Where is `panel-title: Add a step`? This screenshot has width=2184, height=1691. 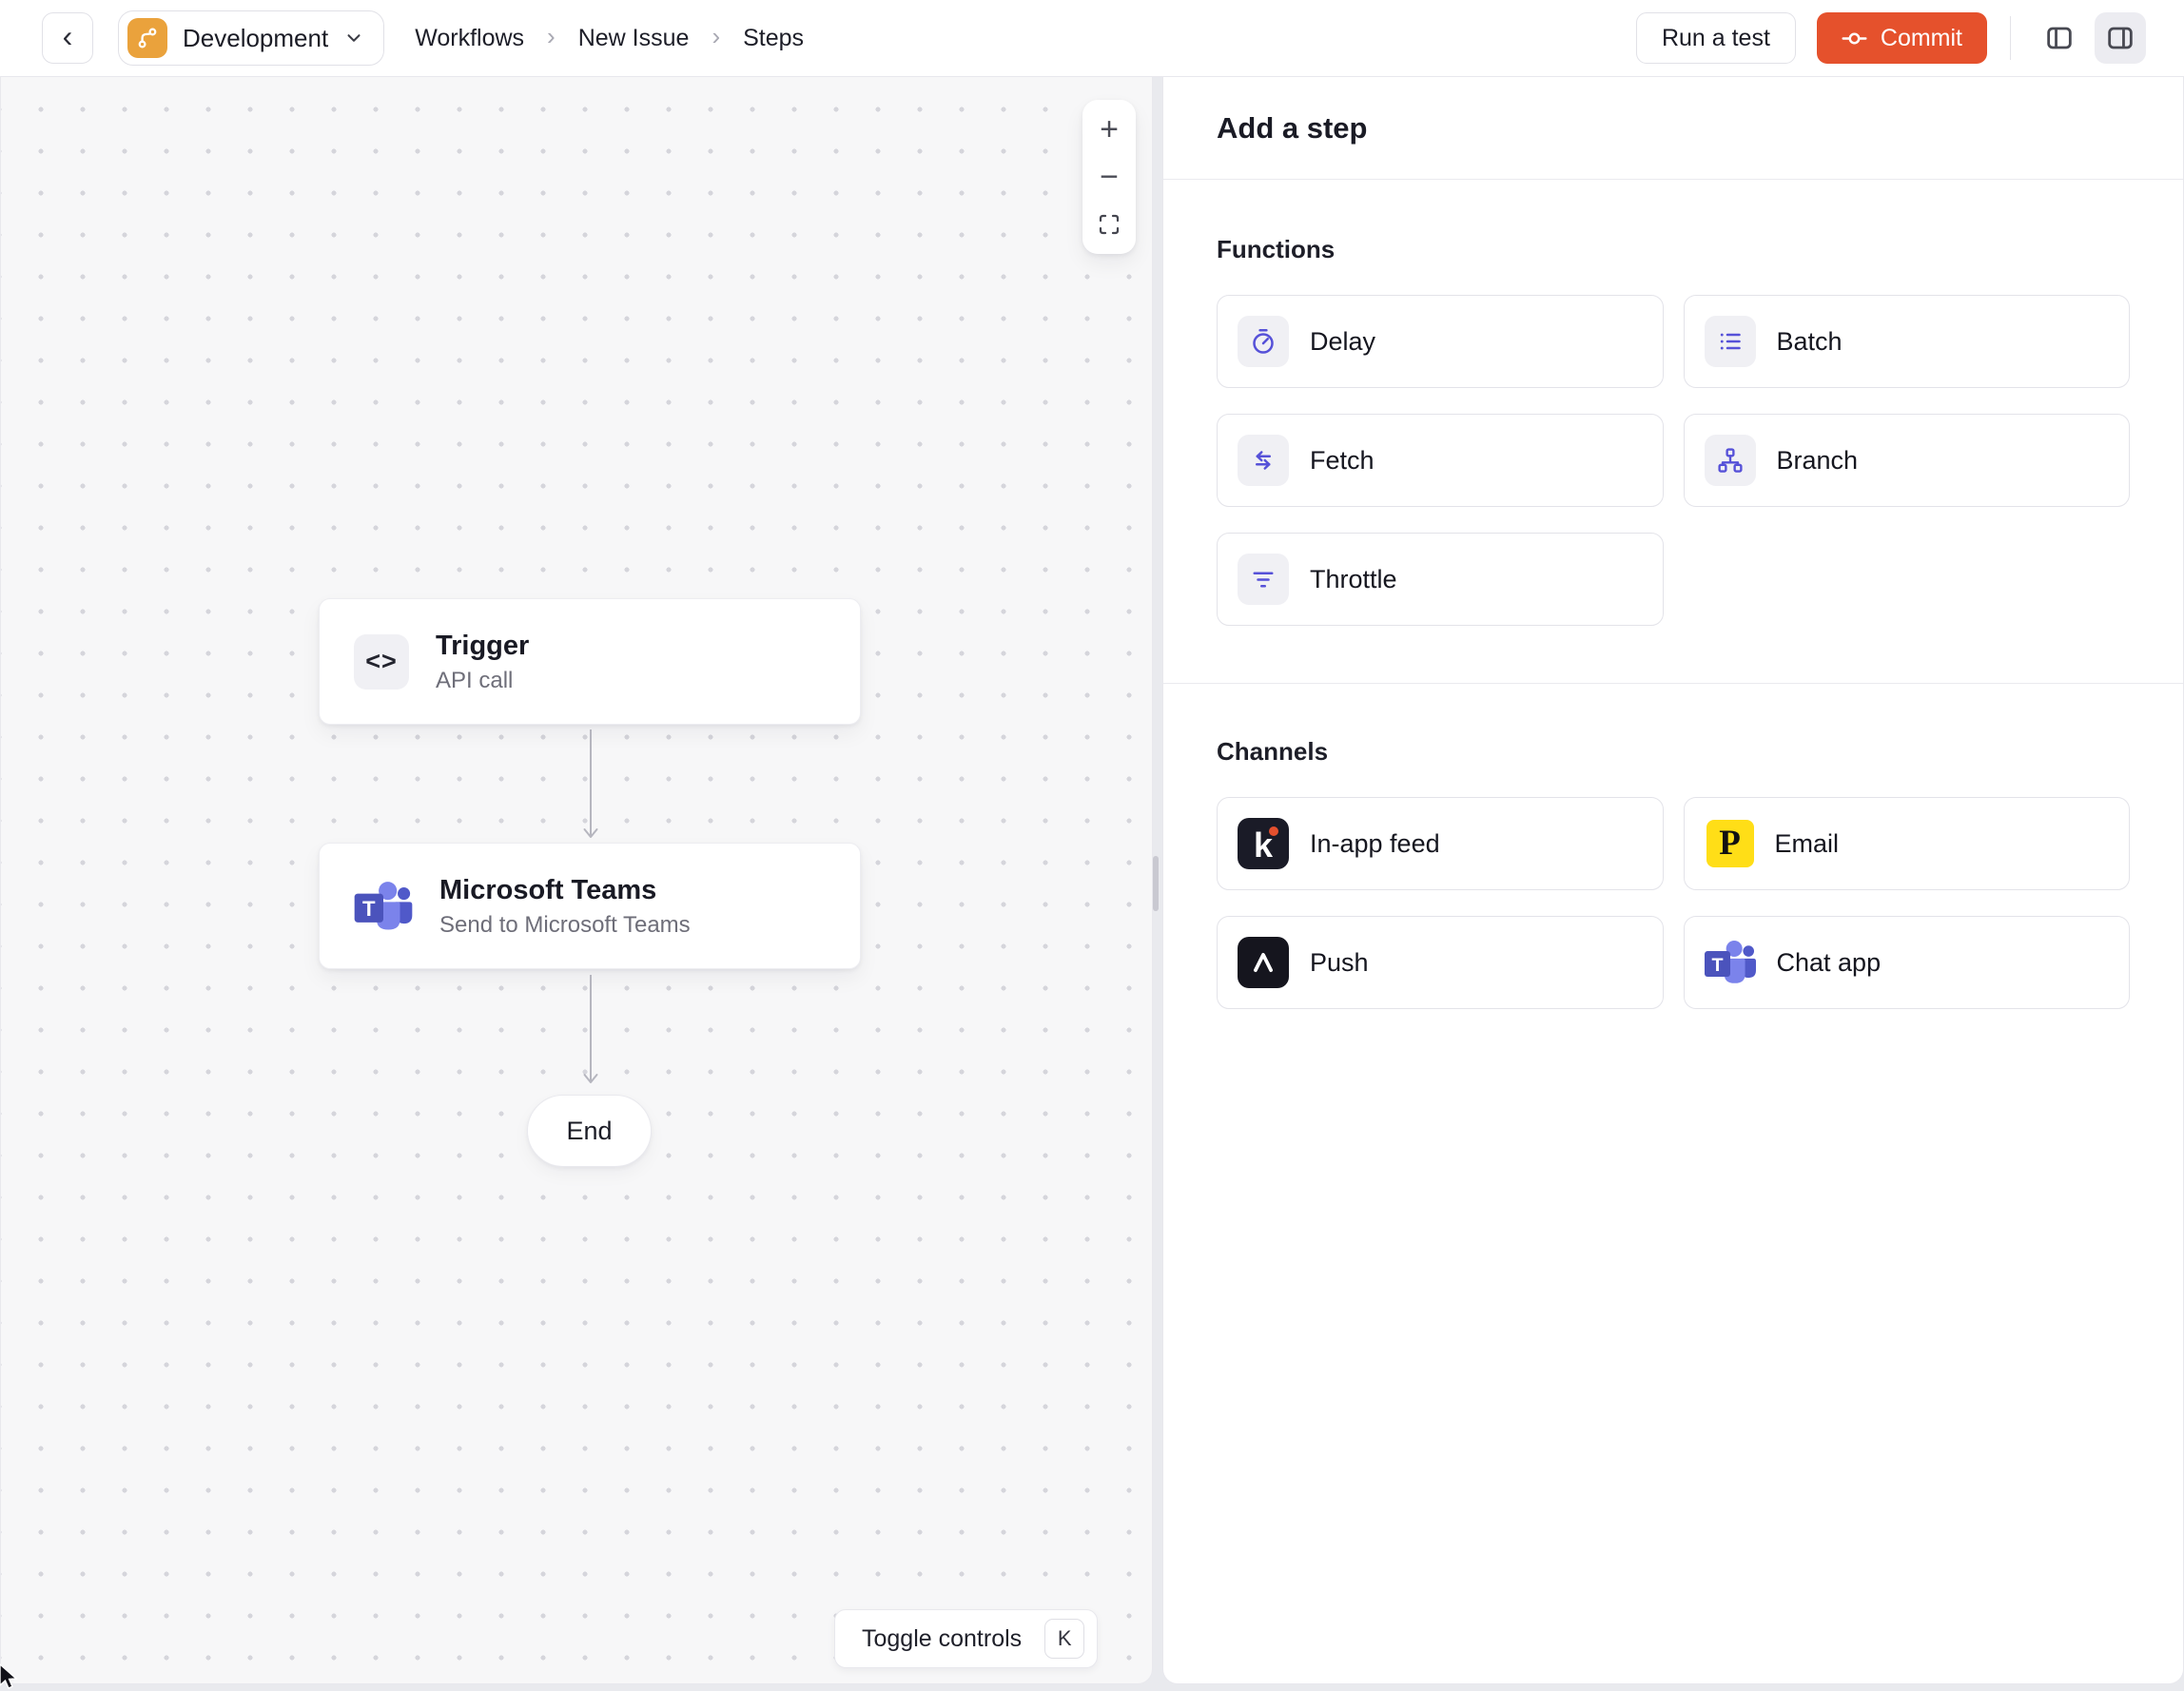 panel-title: Add a step is located at coordinates (1673, 128).